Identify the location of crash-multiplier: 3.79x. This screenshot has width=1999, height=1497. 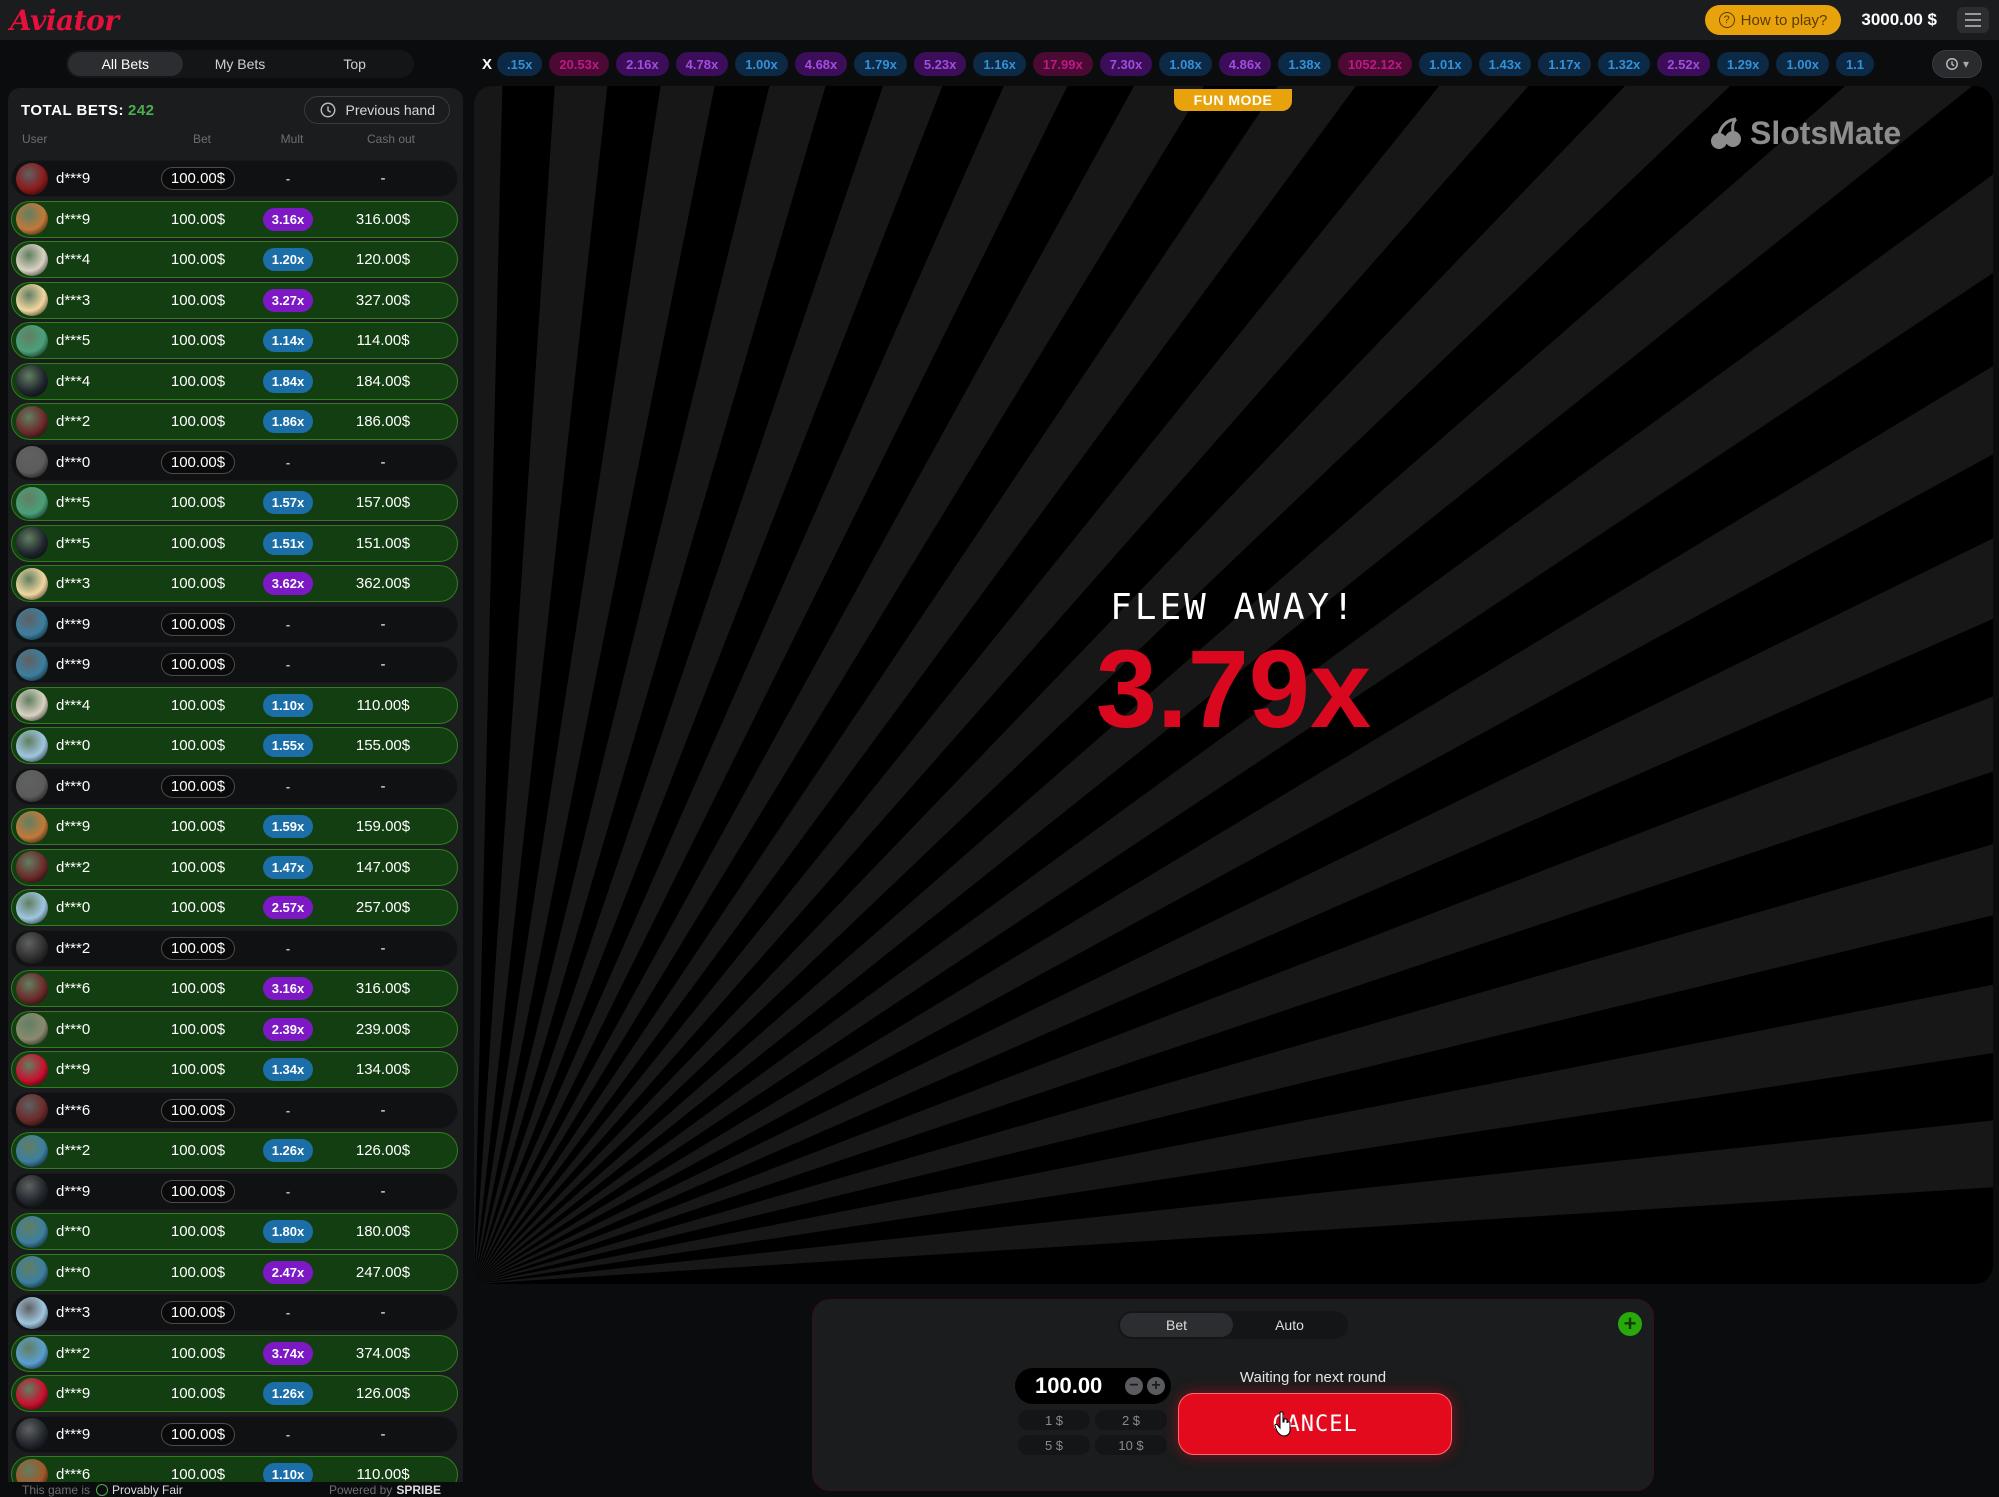
(1233, 689).